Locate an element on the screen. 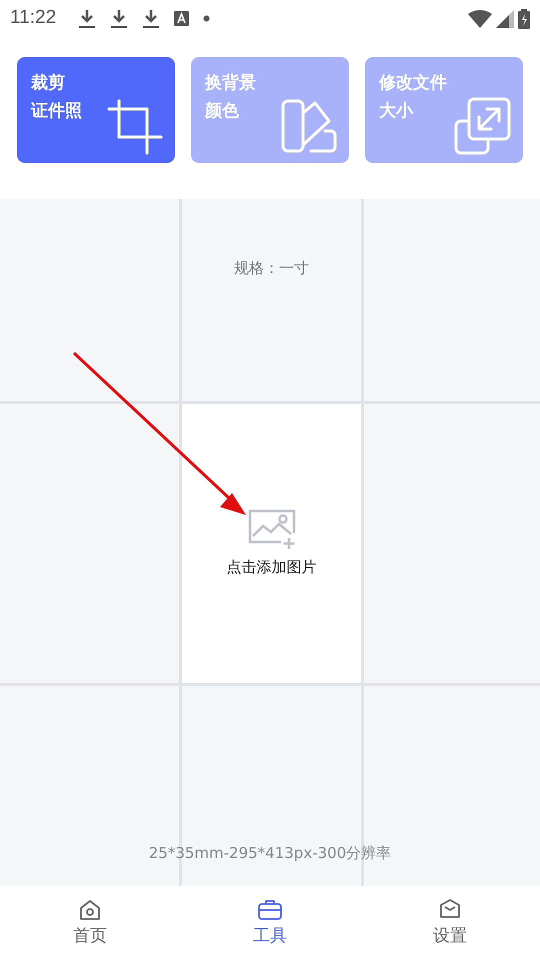  signal-icon is located at coordinates (505, 19).